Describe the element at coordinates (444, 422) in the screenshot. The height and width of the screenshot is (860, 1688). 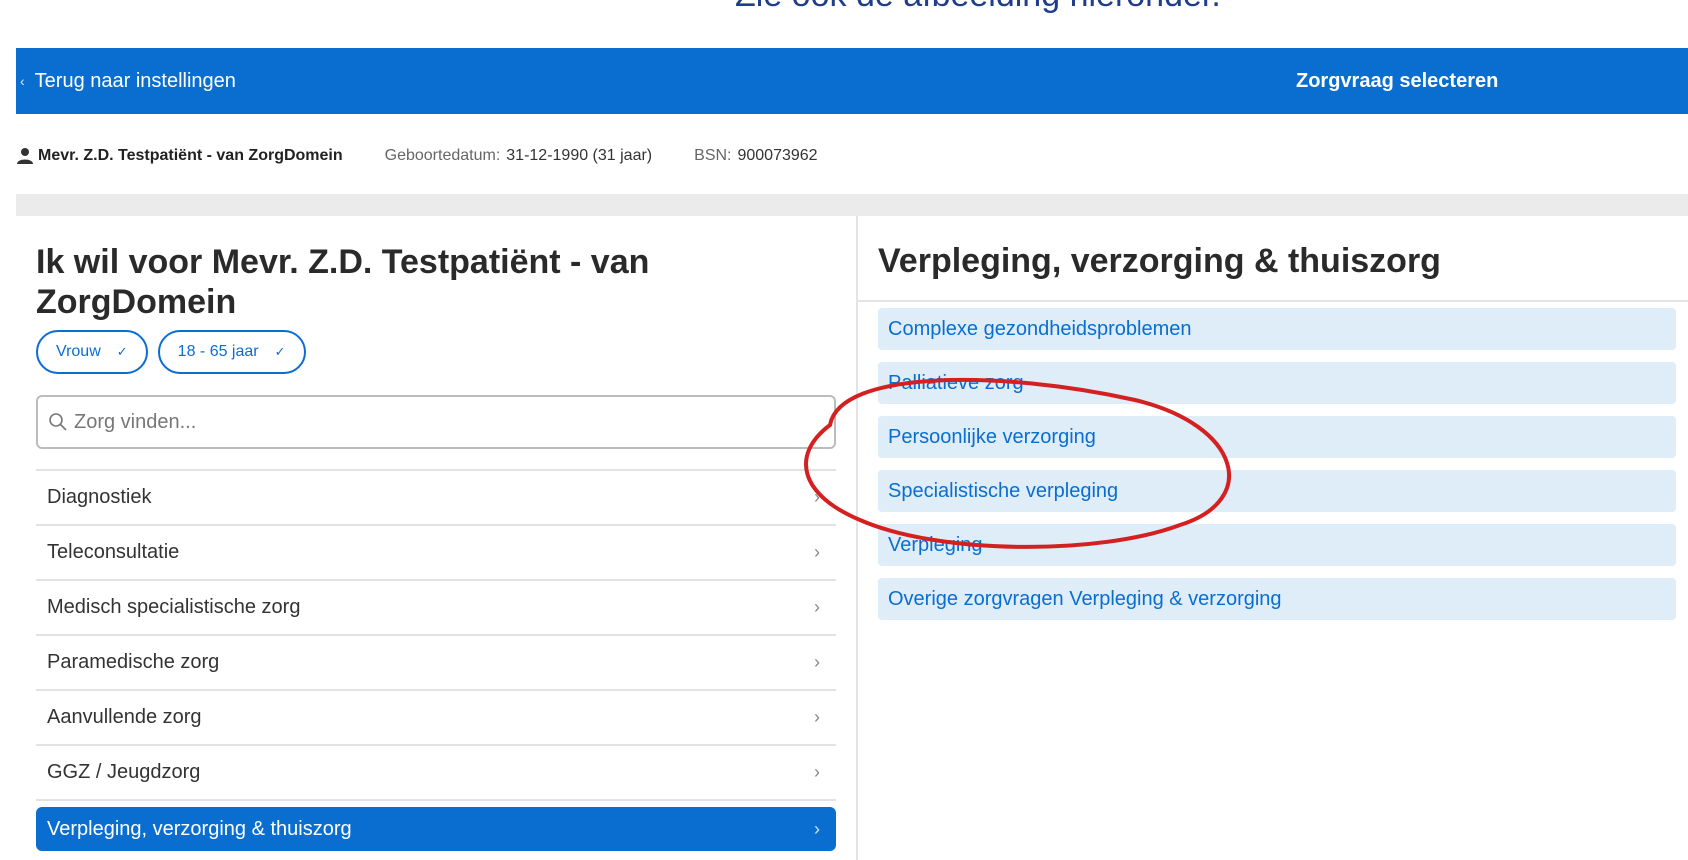
I see `search-input` at that location.